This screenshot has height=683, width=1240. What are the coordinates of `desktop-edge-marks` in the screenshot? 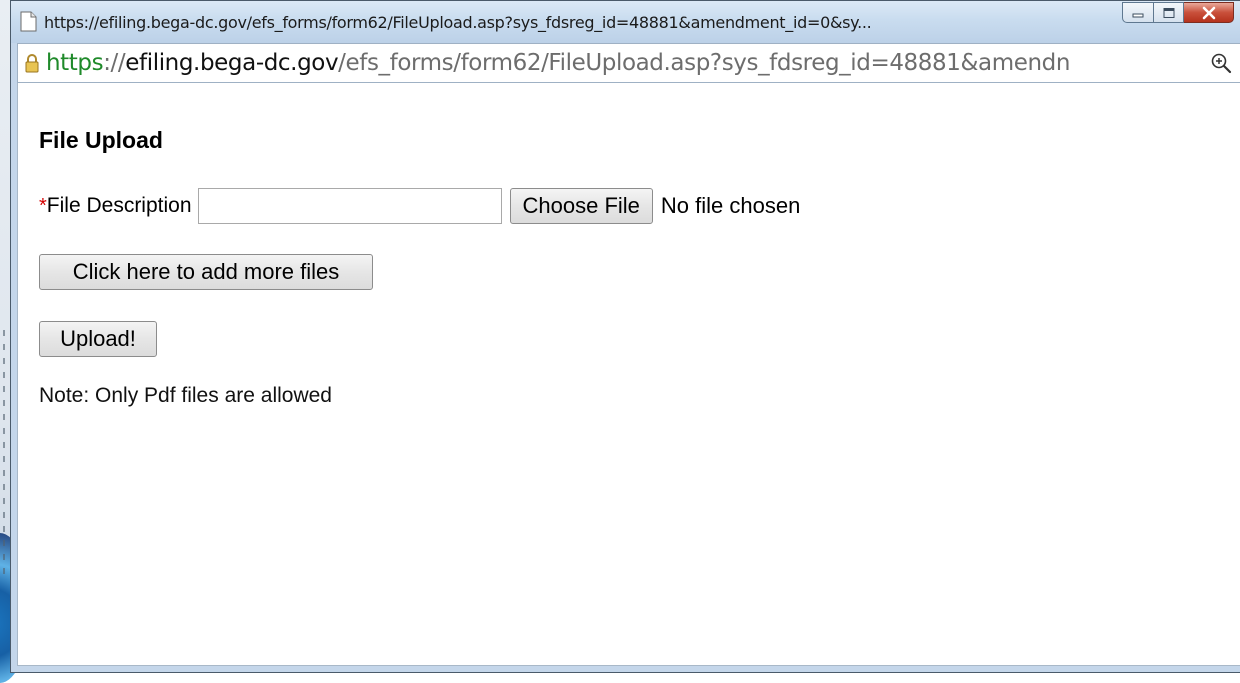 It's located at (4, 455).